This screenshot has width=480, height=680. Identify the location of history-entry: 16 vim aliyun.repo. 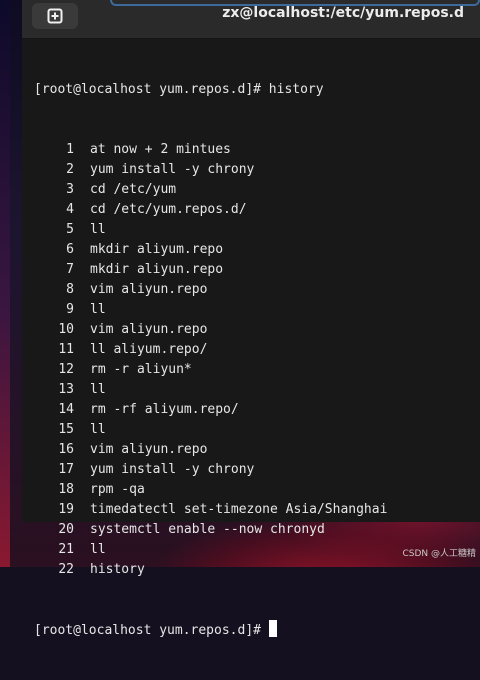
(254, 450).